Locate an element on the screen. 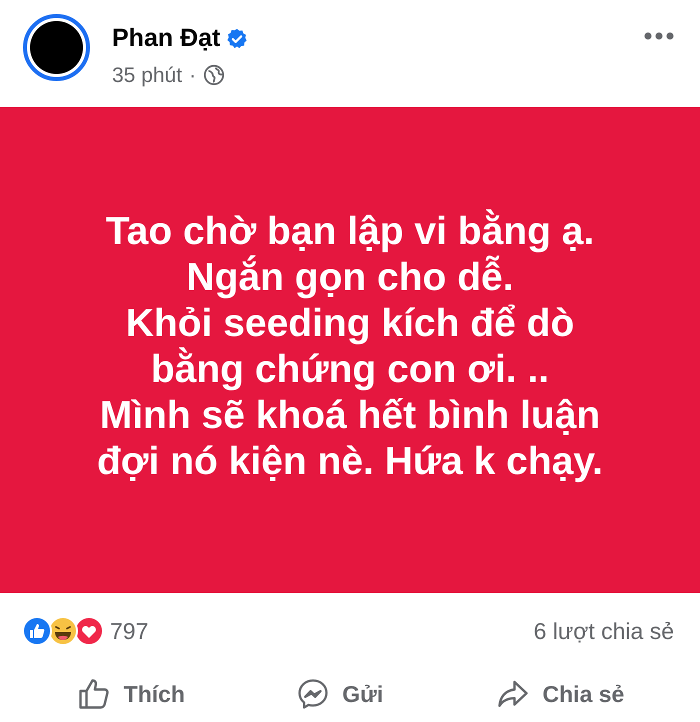  like-reaction-icon is located at coordinates (37, 631).